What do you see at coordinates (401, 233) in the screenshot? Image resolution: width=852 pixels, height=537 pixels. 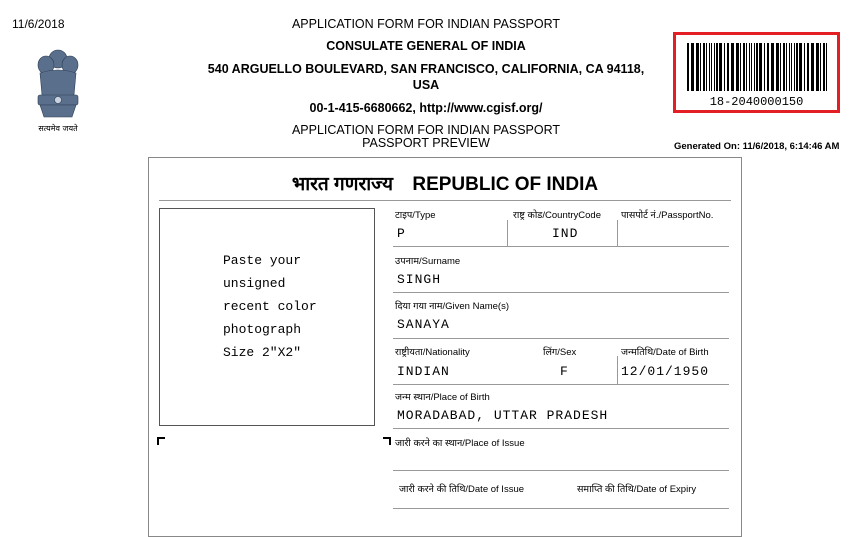 I see `type-value: P` at bounding box center [401, 233].